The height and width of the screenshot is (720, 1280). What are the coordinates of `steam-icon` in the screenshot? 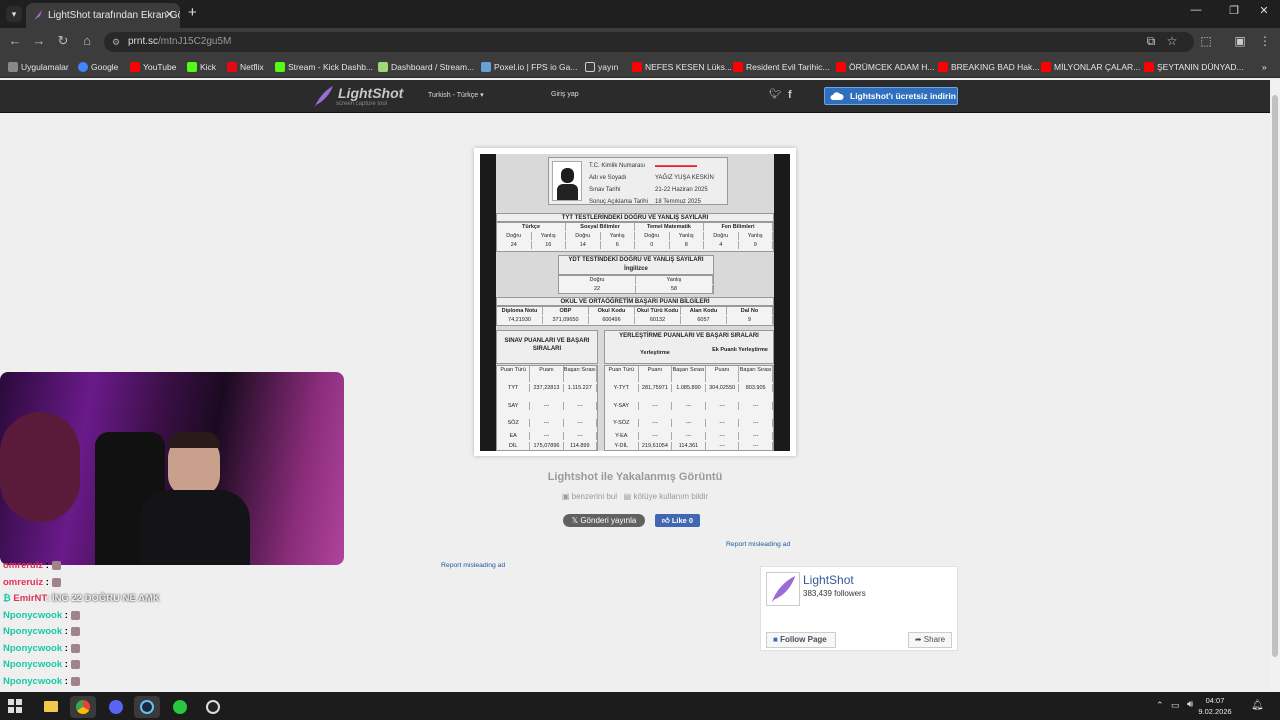 It's located at (147, 707).